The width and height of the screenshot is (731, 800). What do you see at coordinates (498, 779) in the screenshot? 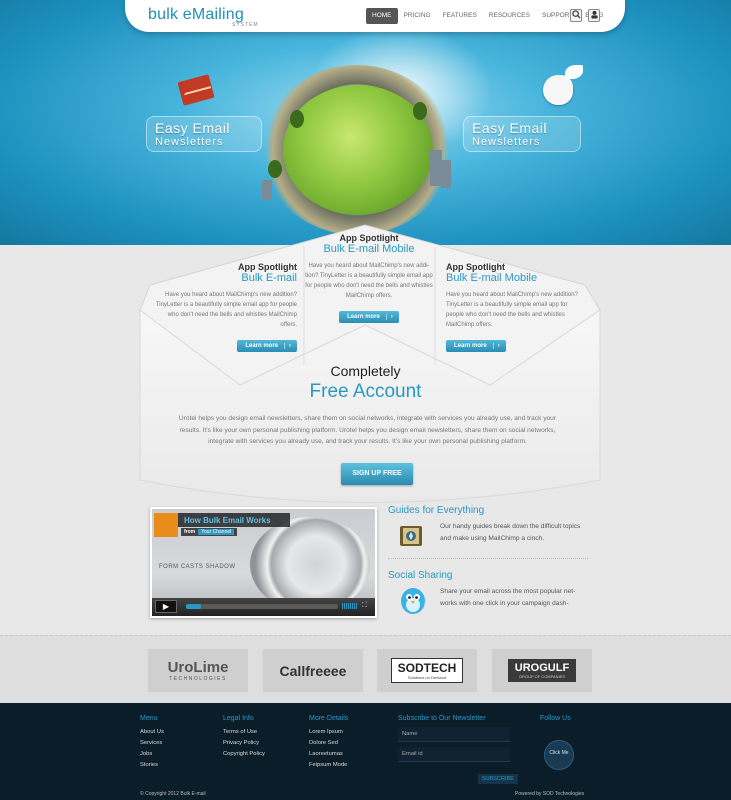
I see `subscribe-button: SUBSCRIBE` at bounding box center [498, 779].